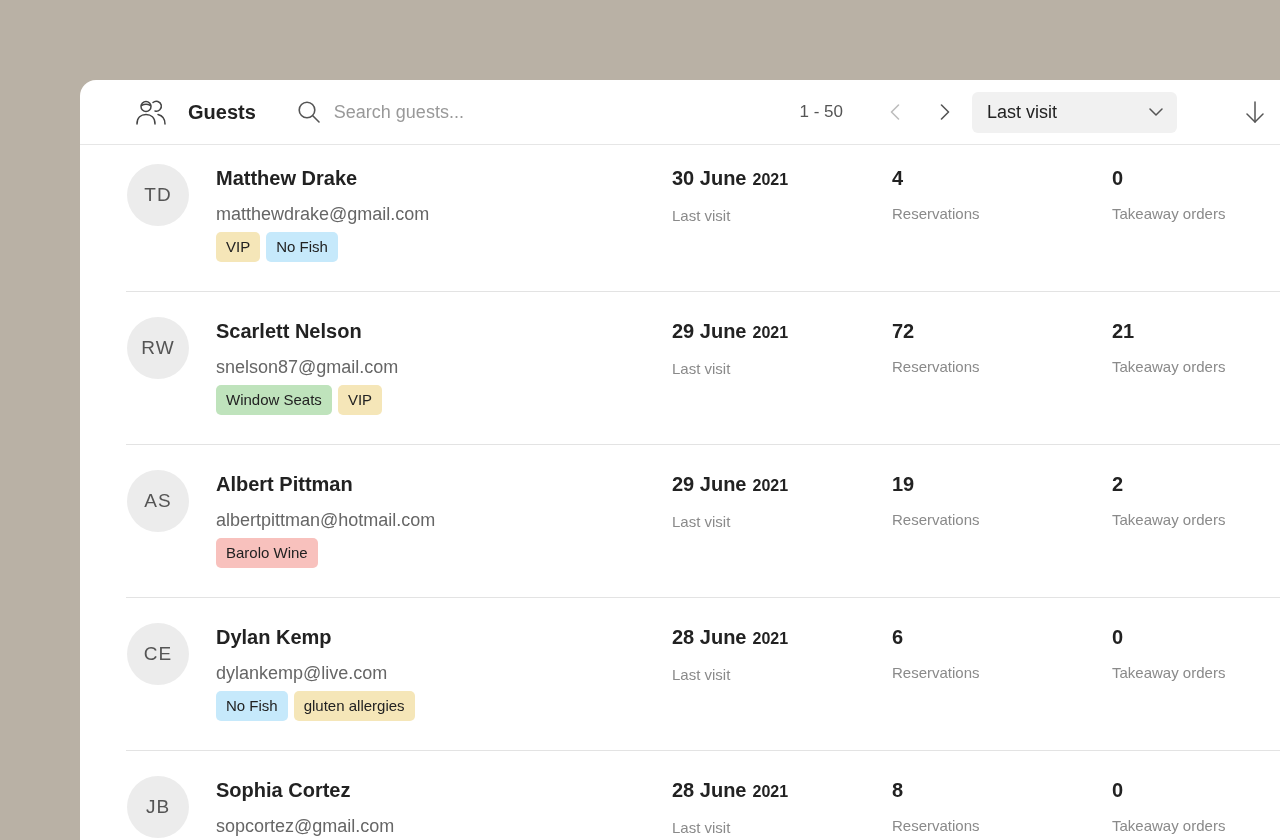 The width and height of the screenshot is (1280, 840). What do you see at coordinates (895, 112) in the screenshot?
I see `chevron-left-icon` at bounding box center [895, 112].